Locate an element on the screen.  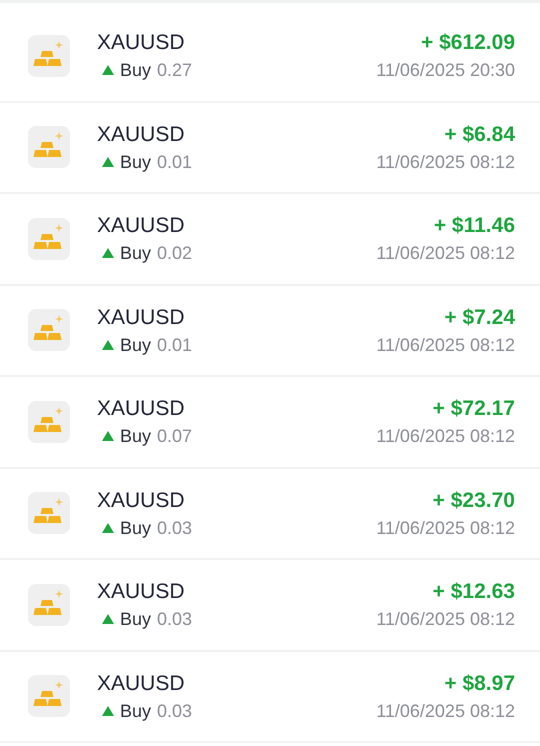
volume-label: 0.07 is located at coordinates (174, 436).